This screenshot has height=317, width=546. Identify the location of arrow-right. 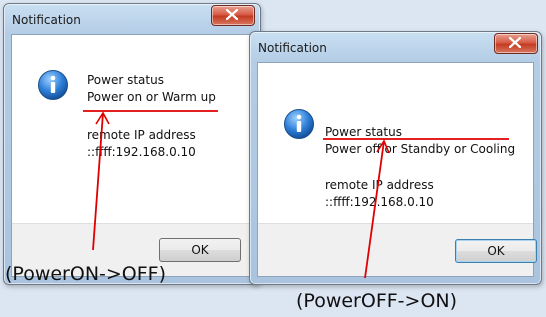
(374, 209).